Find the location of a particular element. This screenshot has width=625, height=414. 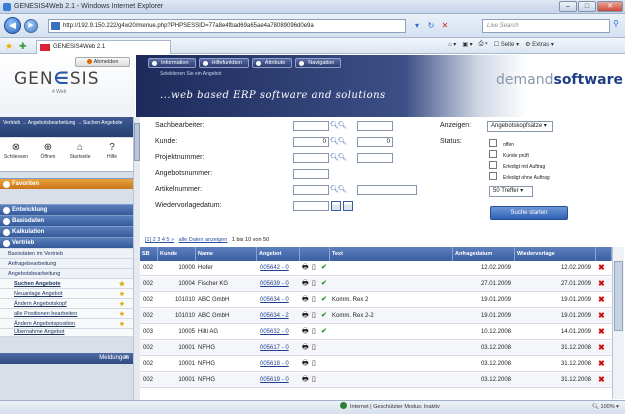

status-offen-checkbox: offen is located at coordinates (501, 143).